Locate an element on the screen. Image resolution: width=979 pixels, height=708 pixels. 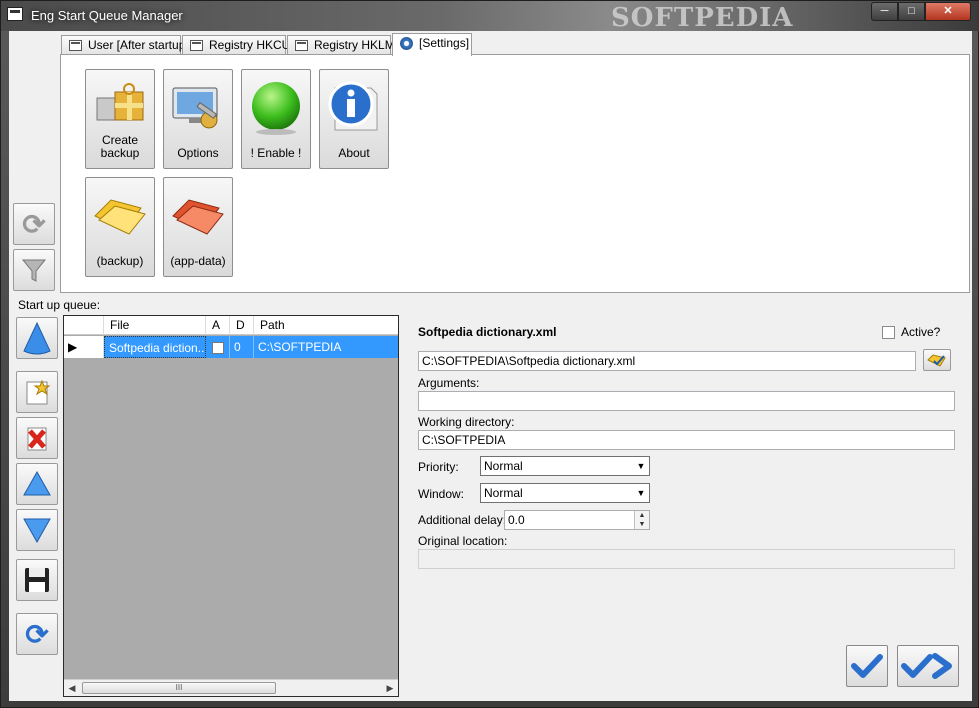
open-backup-folder-button: (backup) is located at coordinates (120, 227).